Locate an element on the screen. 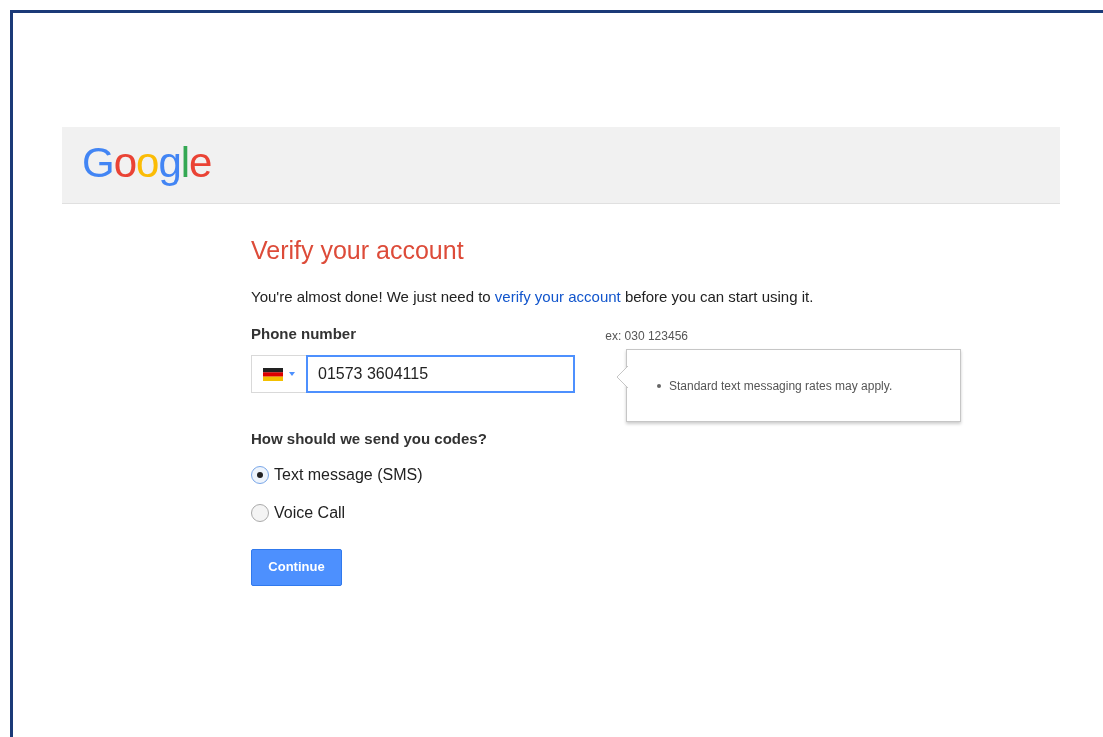 This screenshot has width=1103, height=737. verify-link: verify your account is located at coordinates (557, 296).